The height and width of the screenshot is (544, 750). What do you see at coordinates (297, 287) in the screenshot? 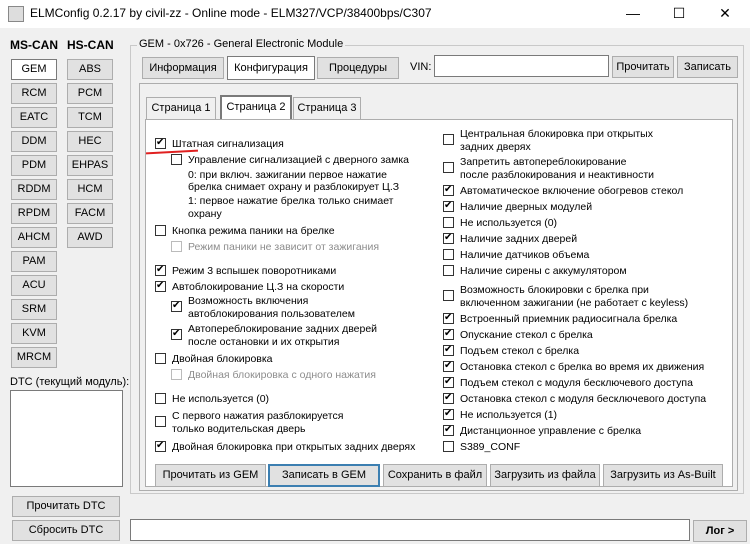
I see `left-option-6: Автоблокирование Ц.З на скорости` at bounding box center [297, 287].